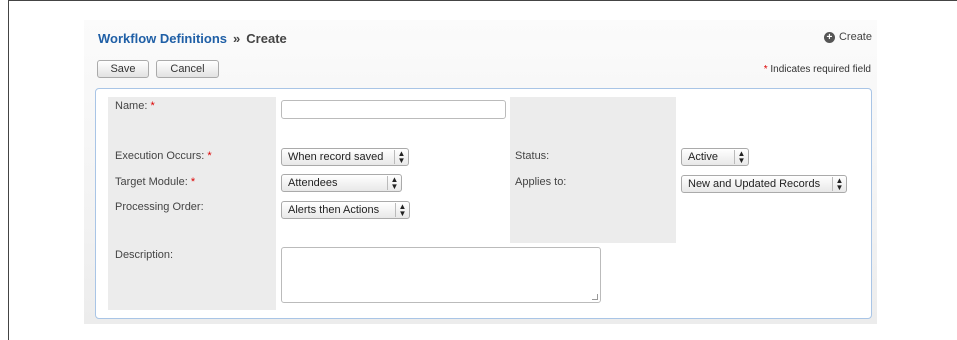 The image size is (957, 340). I want to click on status-label-text: Status:, so click(532, 156).